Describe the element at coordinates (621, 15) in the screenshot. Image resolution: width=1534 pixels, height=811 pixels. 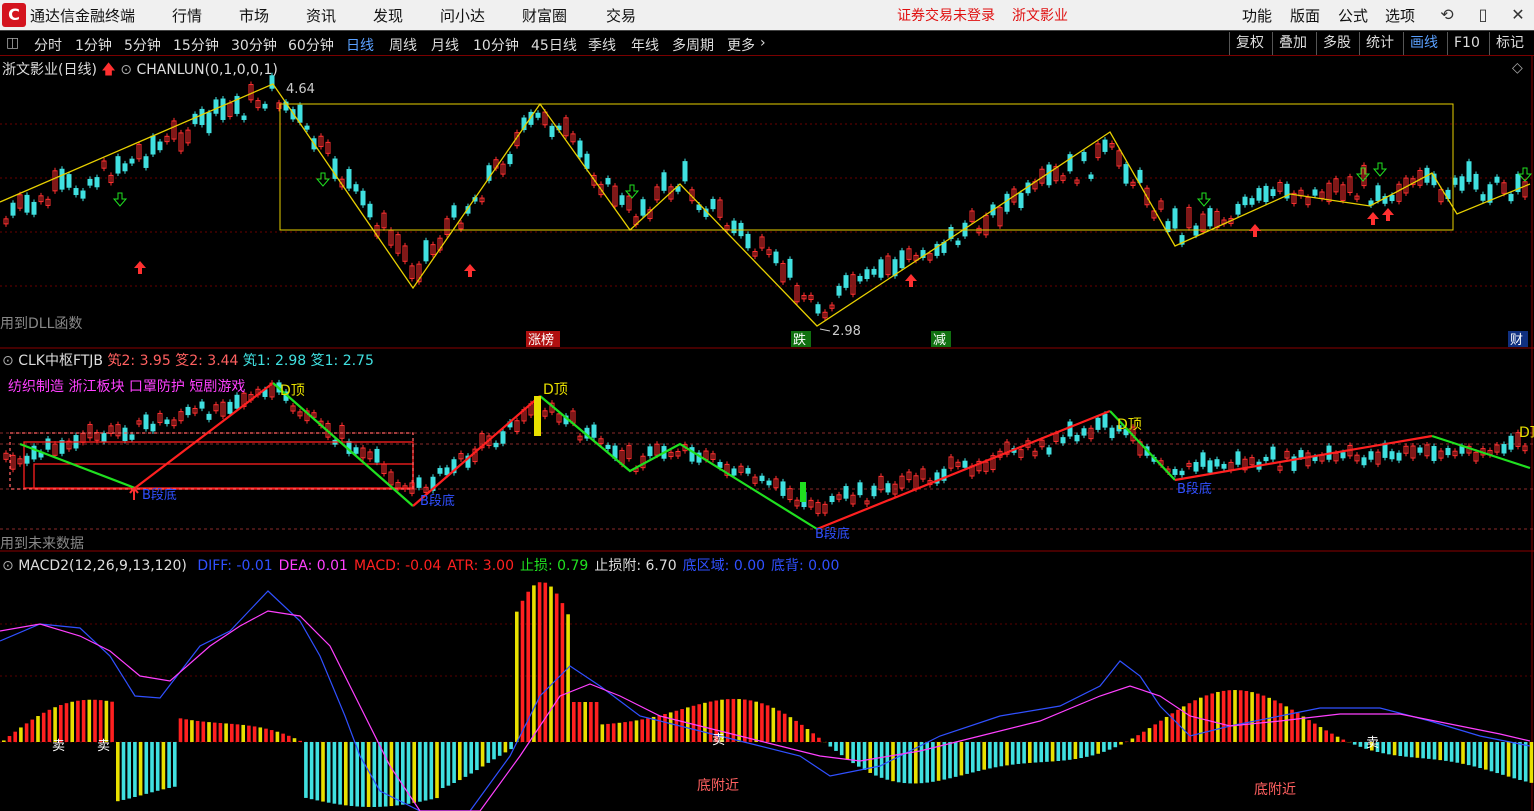
I see `menu-trade: 交易` at that location.